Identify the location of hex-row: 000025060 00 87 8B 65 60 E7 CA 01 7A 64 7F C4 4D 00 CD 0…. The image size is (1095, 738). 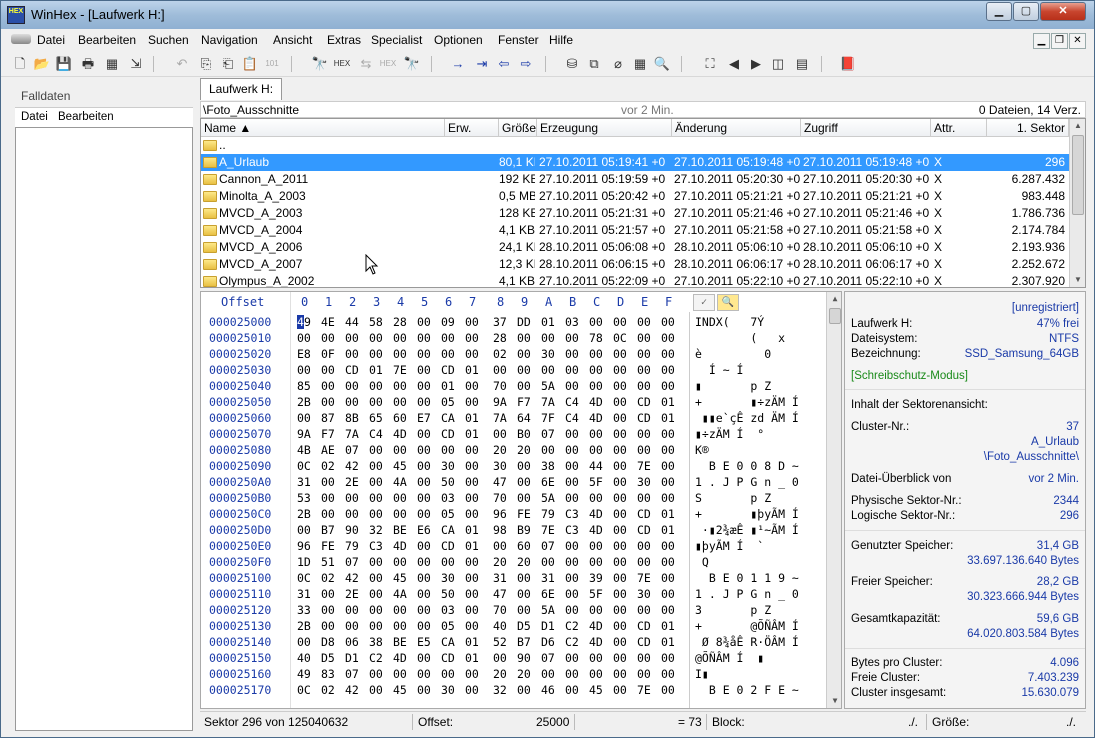
(513, 418).